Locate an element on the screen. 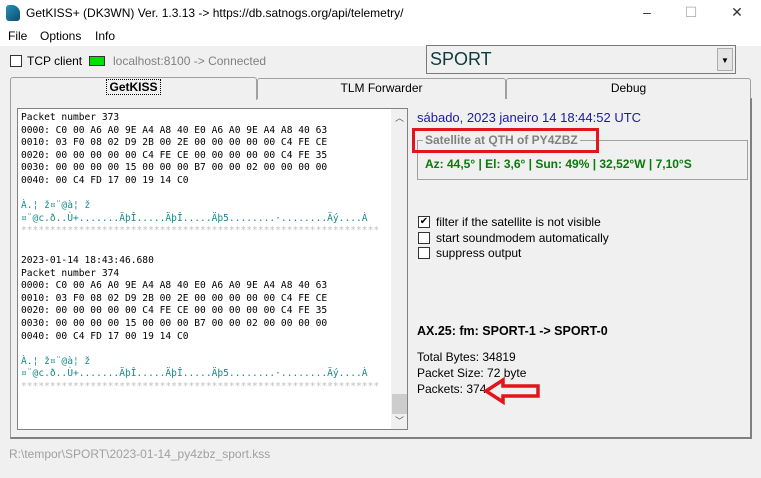 The image size is (761, 478). close-button: ✕ is located at coordinates (737, 14).